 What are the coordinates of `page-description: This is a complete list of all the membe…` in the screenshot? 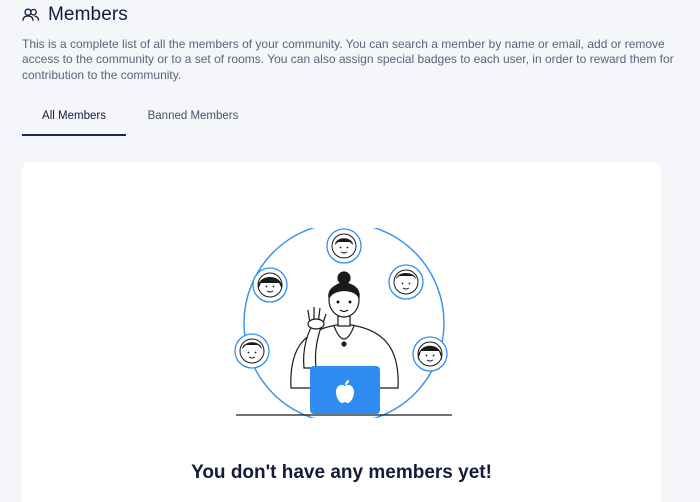 It's located at (348, 59).